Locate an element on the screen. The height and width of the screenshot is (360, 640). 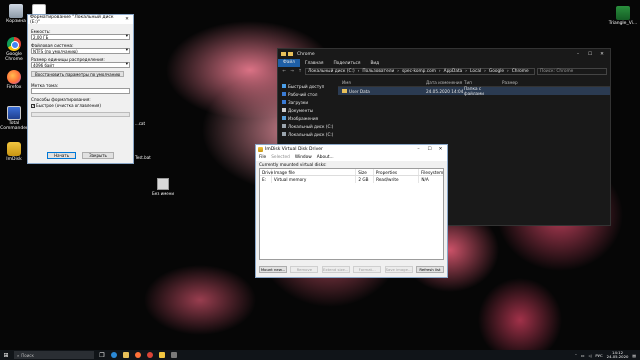
forward-arrow-icon: → is located at coordinates (292, 71).